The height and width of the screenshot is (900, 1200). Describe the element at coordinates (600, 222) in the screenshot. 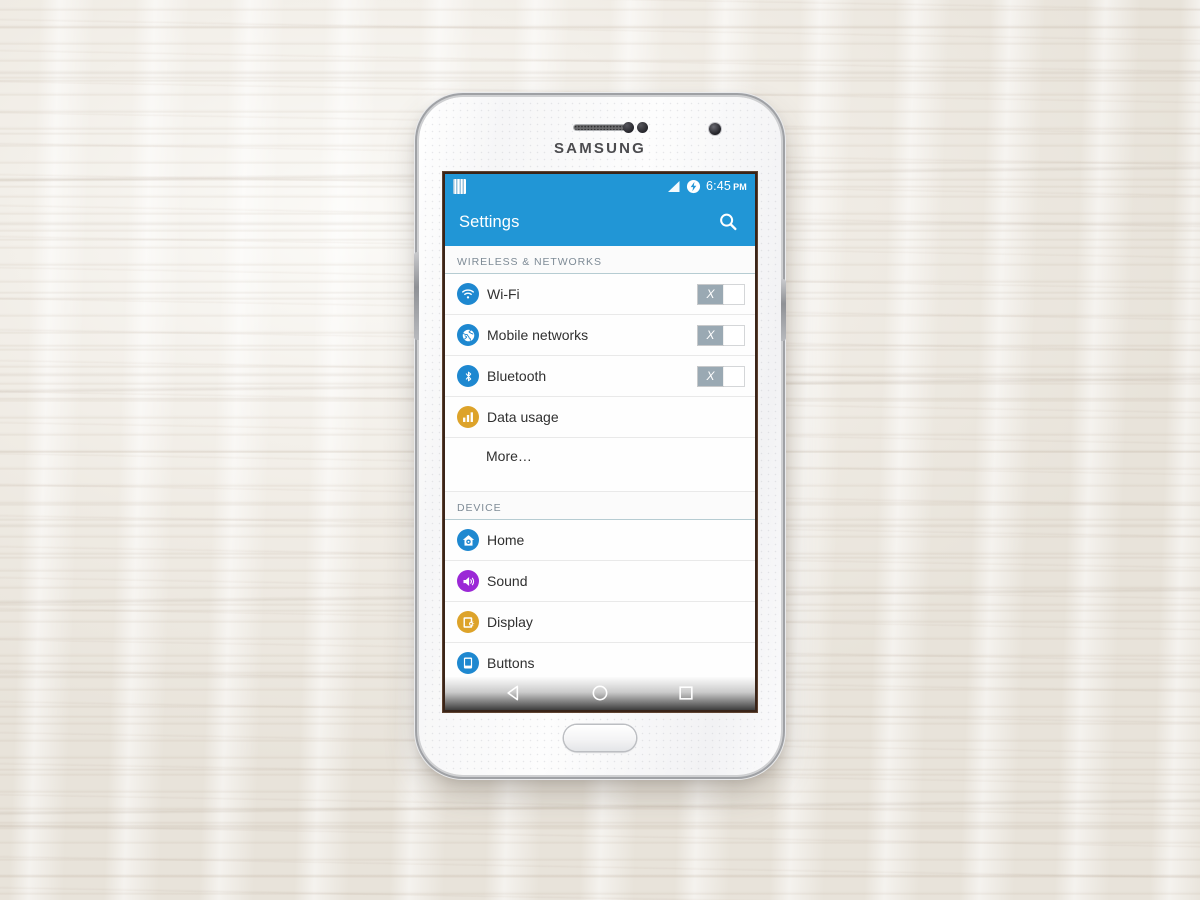

I see `app-bar: Settings` at that location.